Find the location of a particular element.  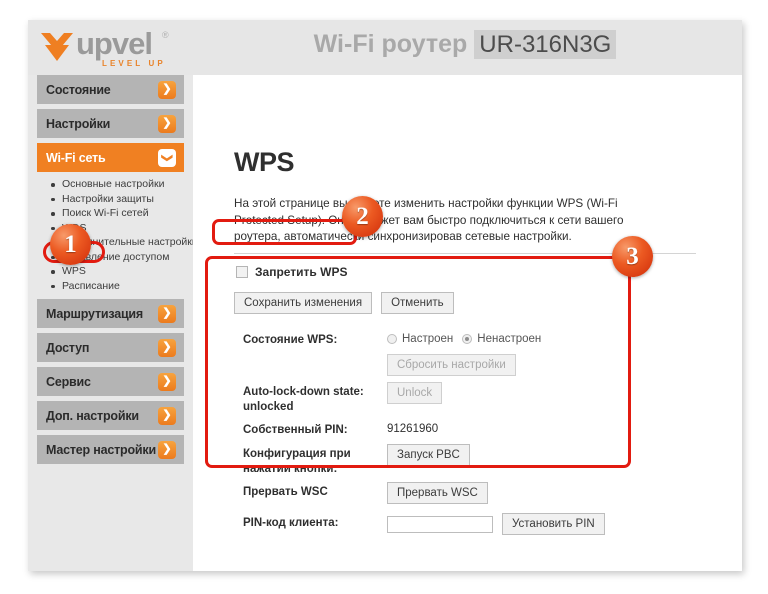

sidebar-item-settings: Настройки ❯ is located at coordinates (110, 123).